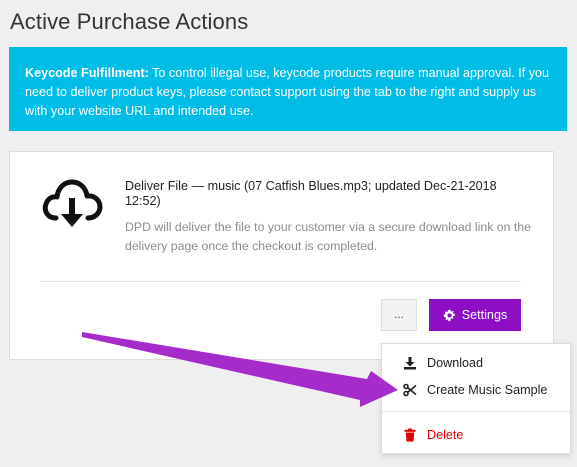  Describe the element at coordinates (476, 435) in the screenshot. I see `menu-item-delete: Delete` at that location.